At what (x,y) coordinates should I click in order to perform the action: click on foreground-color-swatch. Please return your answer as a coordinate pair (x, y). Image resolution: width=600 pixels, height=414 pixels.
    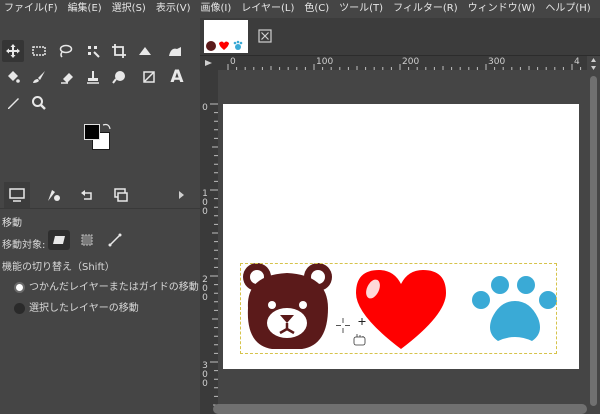
    Looking at the image, I should click on (92, 132).